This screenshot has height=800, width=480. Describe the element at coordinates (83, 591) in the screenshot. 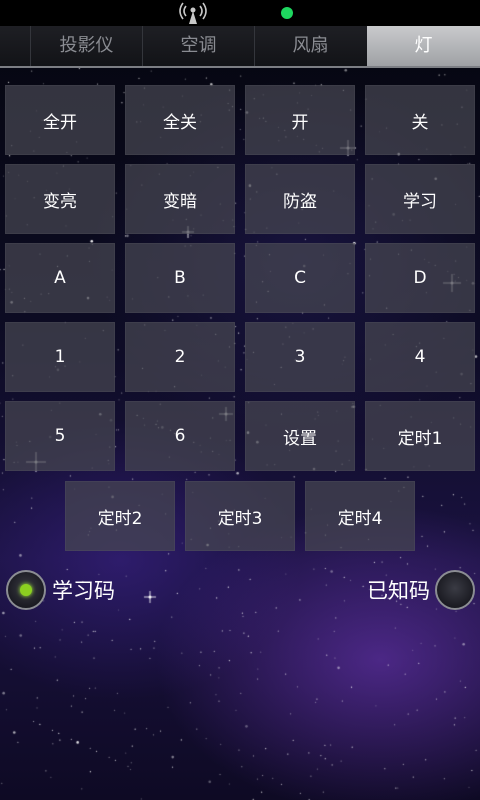

I see `learn-code-label: 学习码` at that location.